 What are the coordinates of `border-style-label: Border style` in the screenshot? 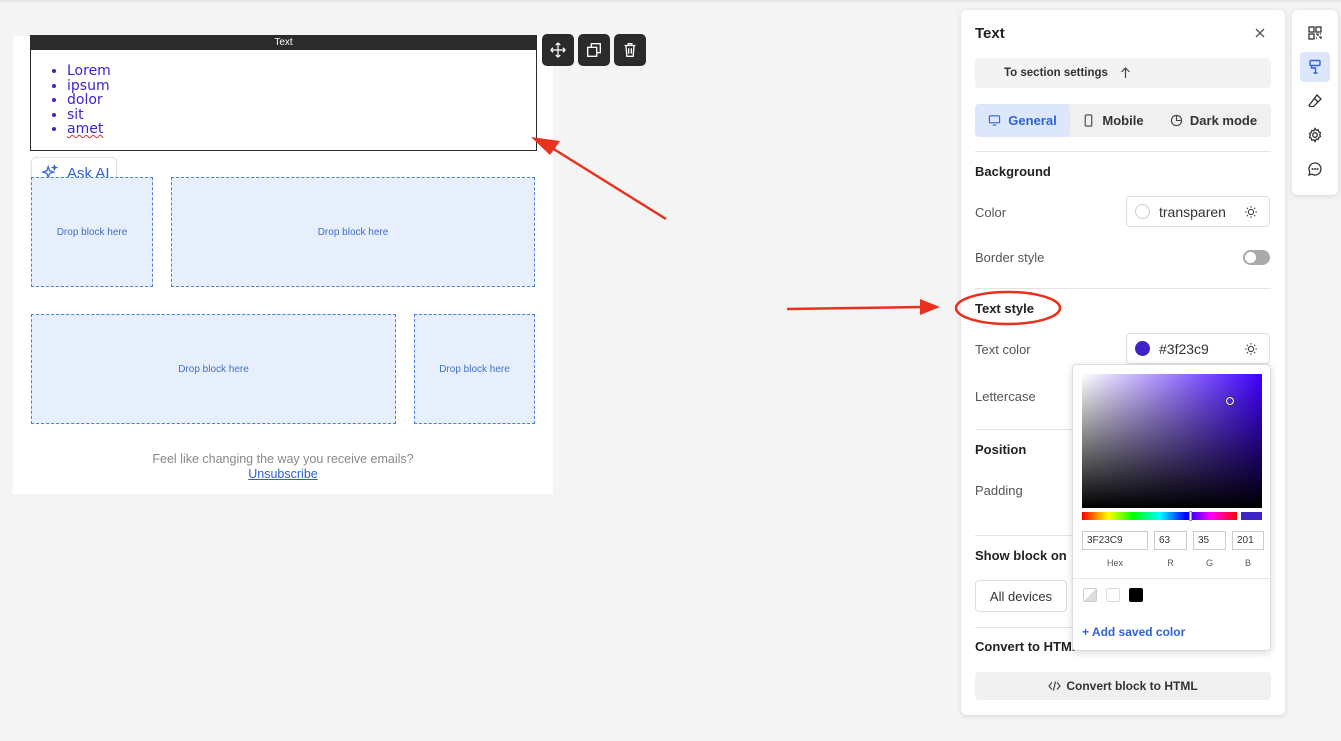 It's located at (1010, 257).